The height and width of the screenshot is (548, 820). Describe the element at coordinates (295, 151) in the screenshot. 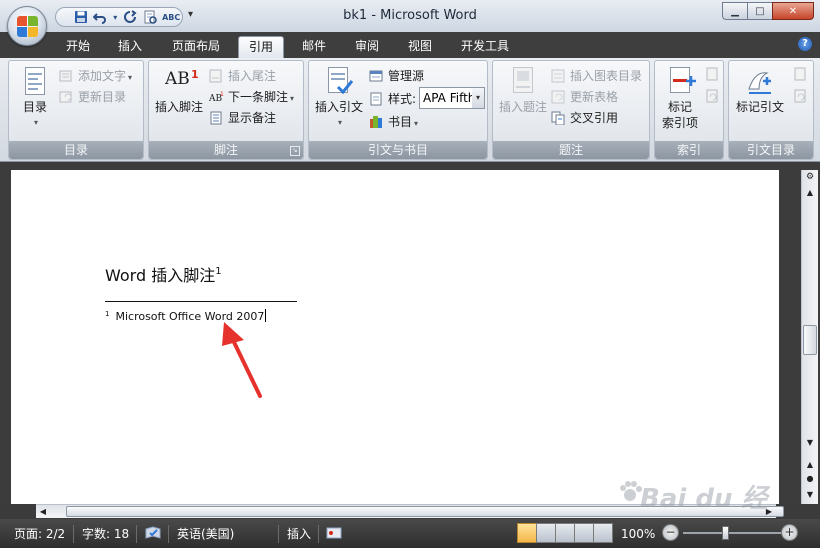

I see `dialog-launcher-icon: ↘` at that location.